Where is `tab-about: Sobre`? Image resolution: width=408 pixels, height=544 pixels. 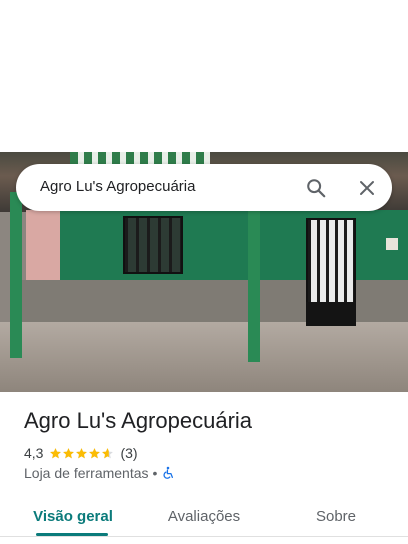 tab-about: Sobre is located at coordinates (336, 516).